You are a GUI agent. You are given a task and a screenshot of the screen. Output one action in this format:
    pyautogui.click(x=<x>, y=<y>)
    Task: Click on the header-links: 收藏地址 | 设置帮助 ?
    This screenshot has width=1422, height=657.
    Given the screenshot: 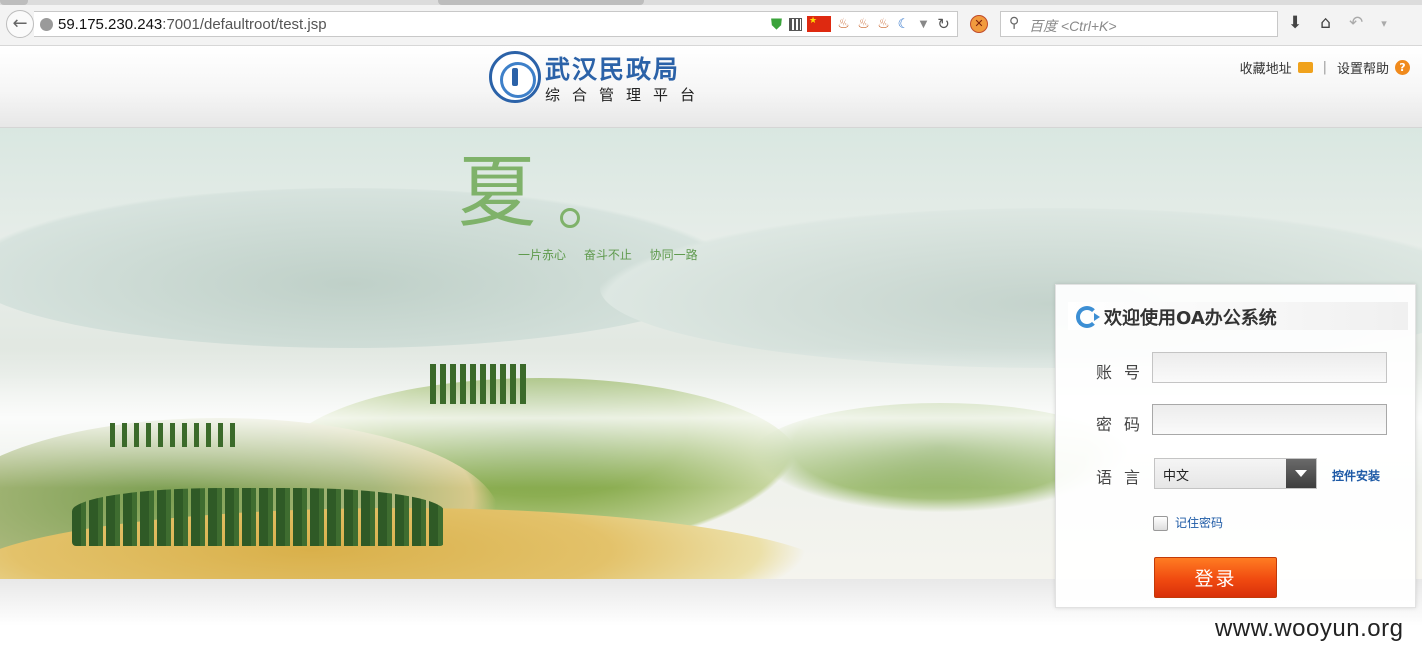 What is the action you would take?
    pyautogui.click(x=1325, y=67)
    